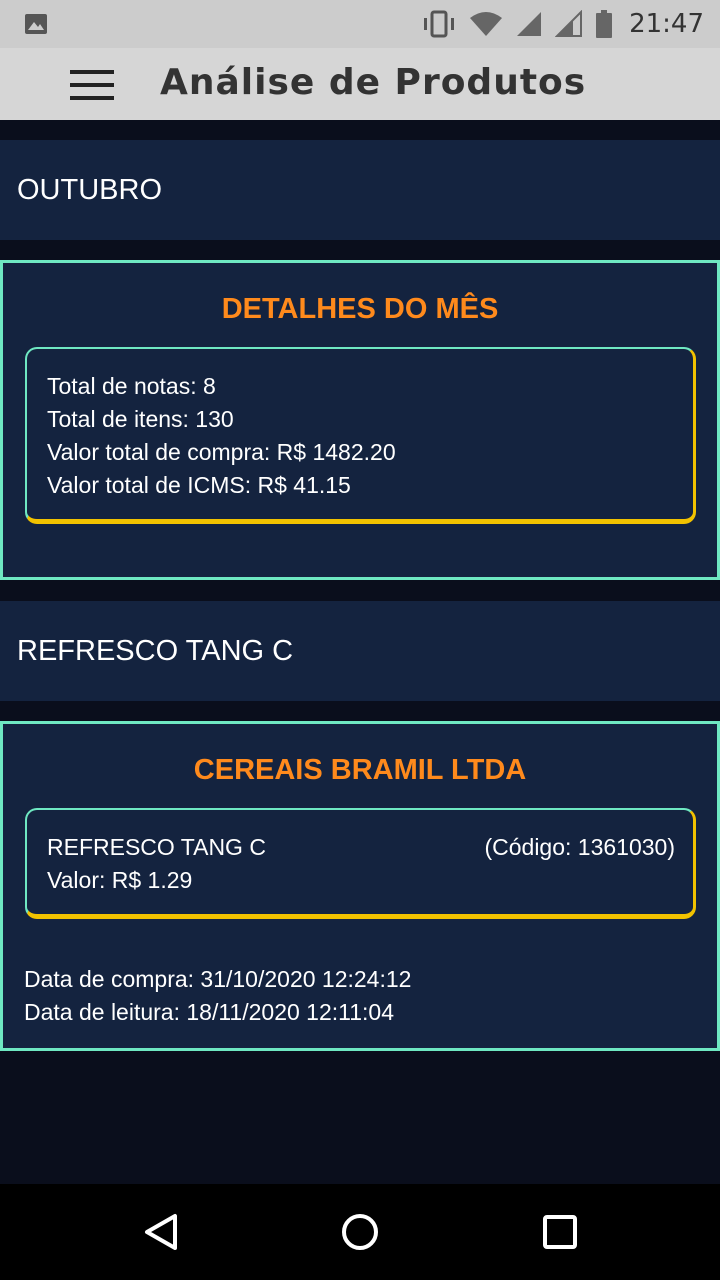 This screenshot has height=1280, width=720. Describe the element at coordinates (560, 1232) in the screenshot. I see `recents-icon` at that location.